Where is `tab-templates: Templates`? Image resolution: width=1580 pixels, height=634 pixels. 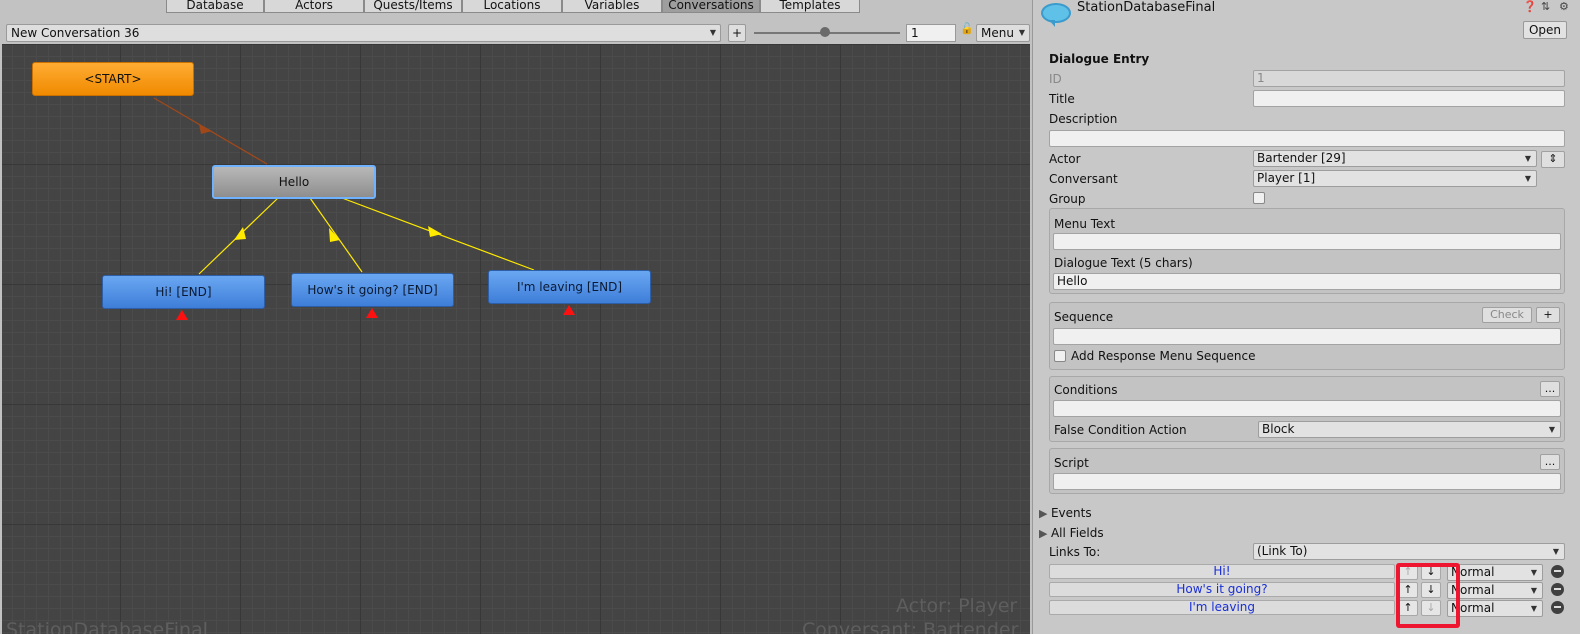 tab-templates: Templates is located at coordinates (810, 6).